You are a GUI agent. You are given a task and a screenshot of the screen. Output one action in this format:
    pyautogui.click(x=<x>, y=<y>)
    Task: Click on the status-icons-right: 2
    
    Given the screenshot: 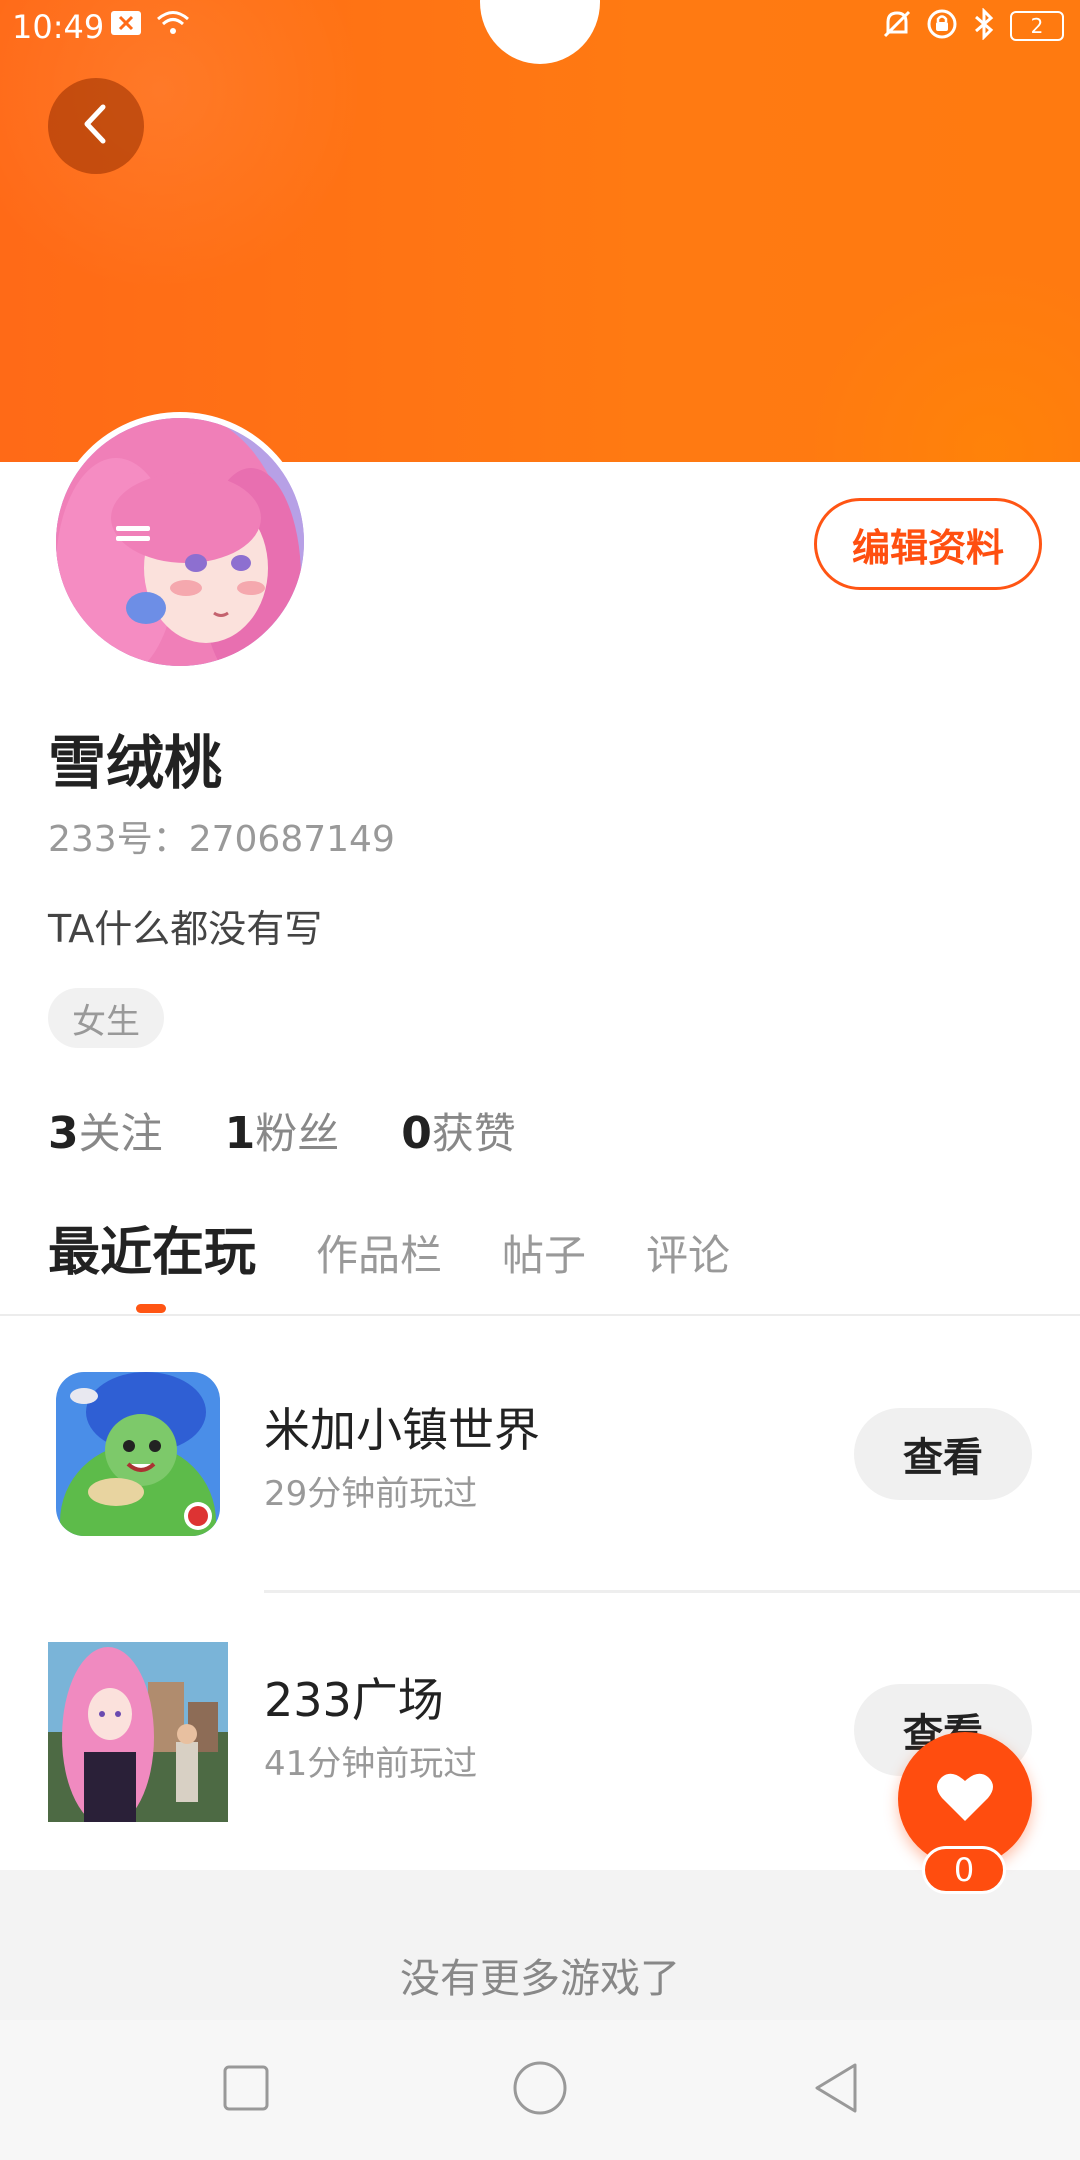 What is the action you would take?
    pyautogui.click(x=973, y=25)
    